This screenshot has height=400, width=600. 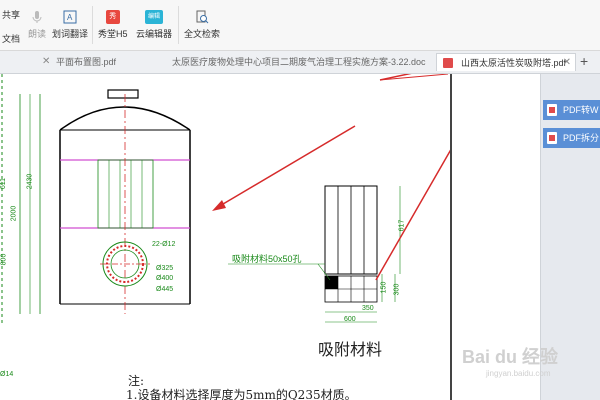 What do you see at coordinates (202, 25) in the screenshot?
I see `fulltext-search-button: 全文检索` at bounding box center [202, 25].